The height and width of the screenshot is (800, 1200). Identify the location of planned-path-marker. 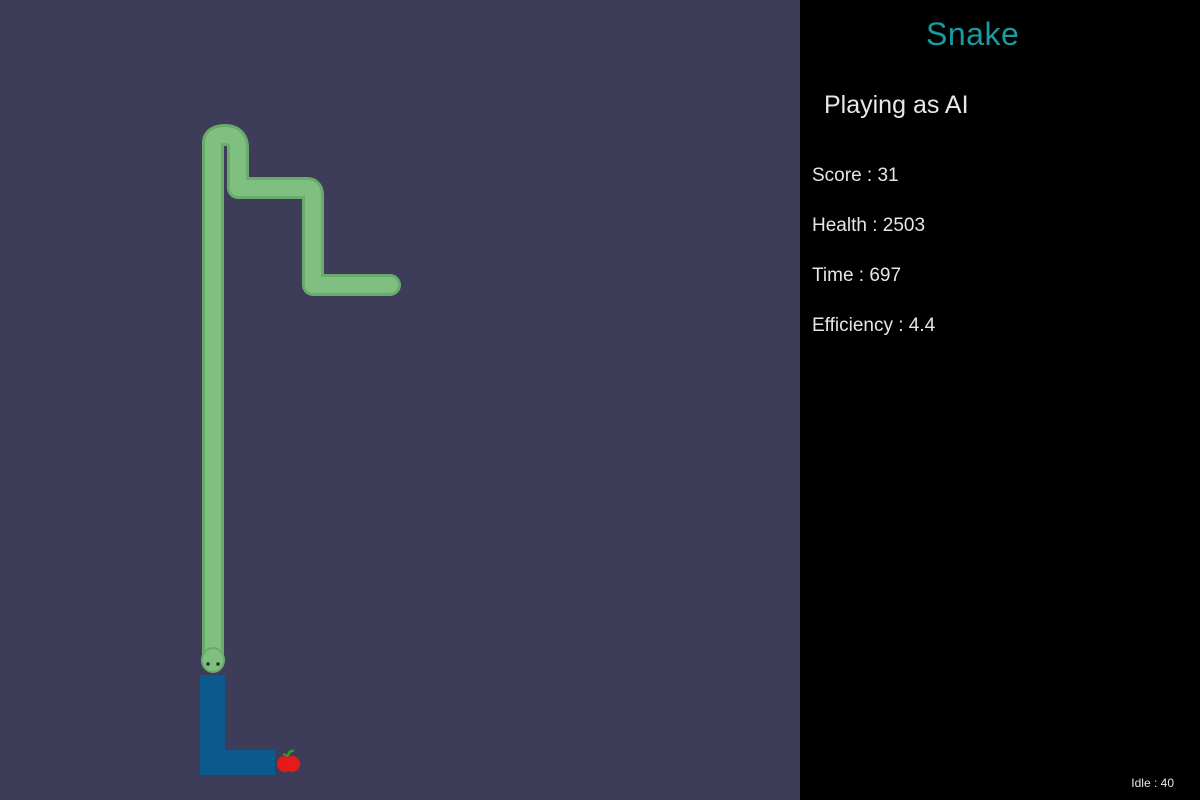
(237, 725).